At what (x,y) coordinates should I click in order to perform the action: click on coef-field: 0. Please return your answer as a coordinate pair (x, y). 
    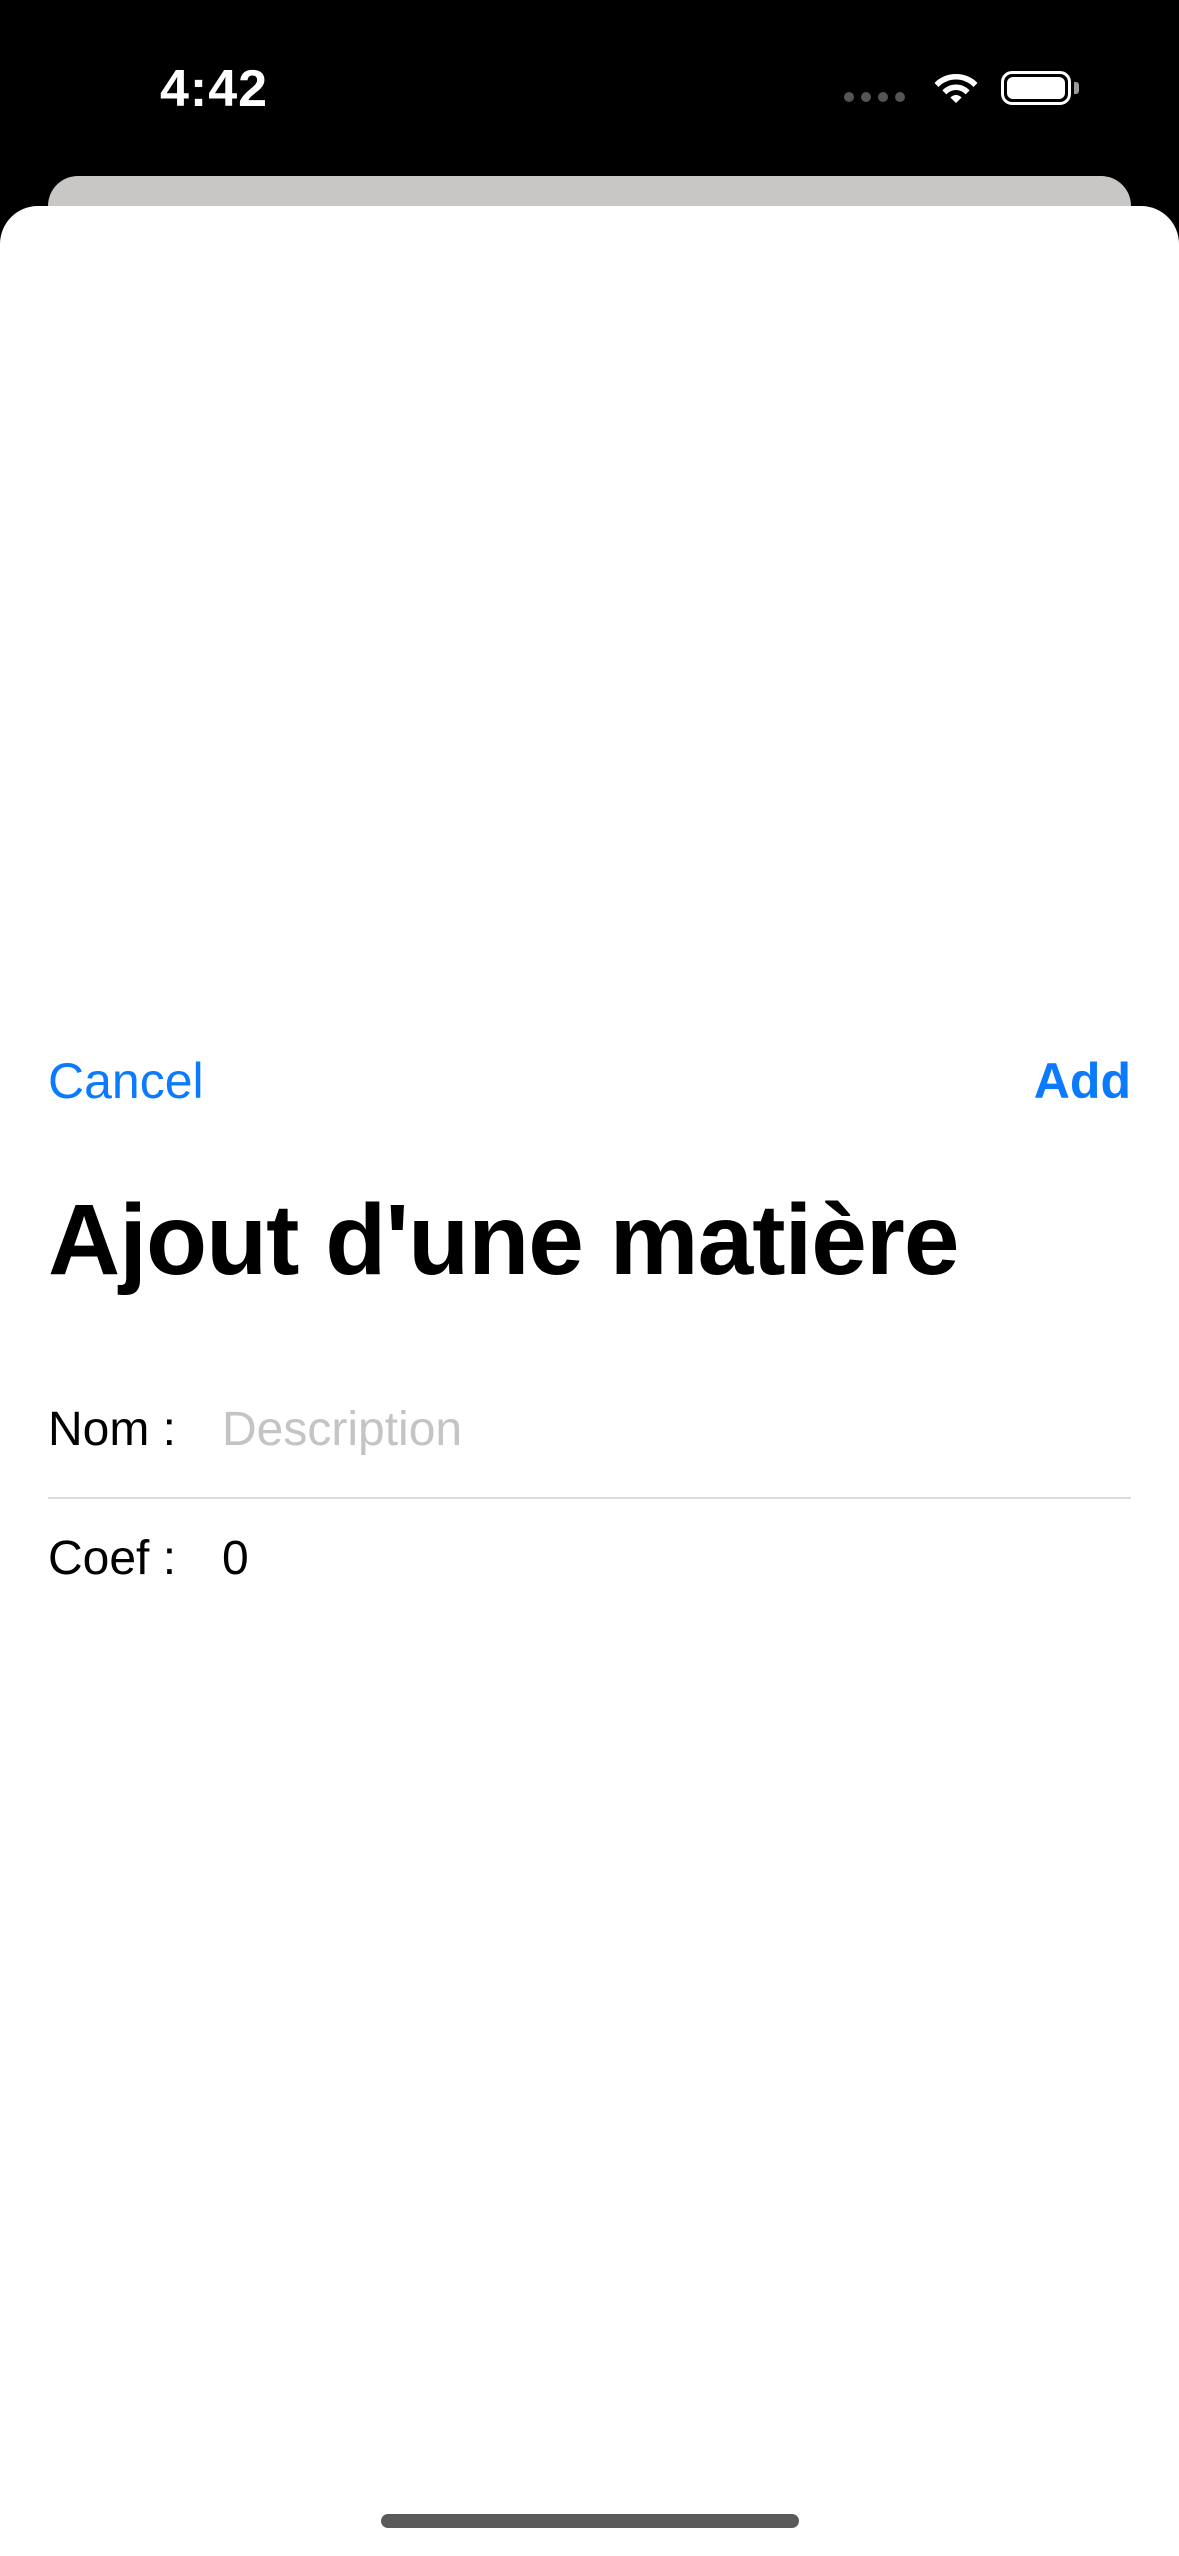
    Looking at the image, I should click on (676, 1558).